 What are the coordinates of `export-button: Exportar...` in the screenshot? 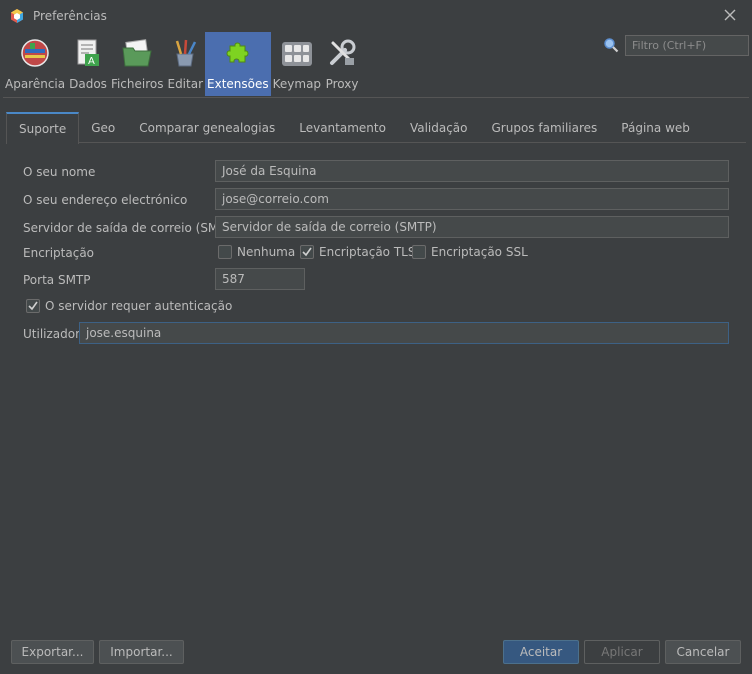 It's located at (52, 652).